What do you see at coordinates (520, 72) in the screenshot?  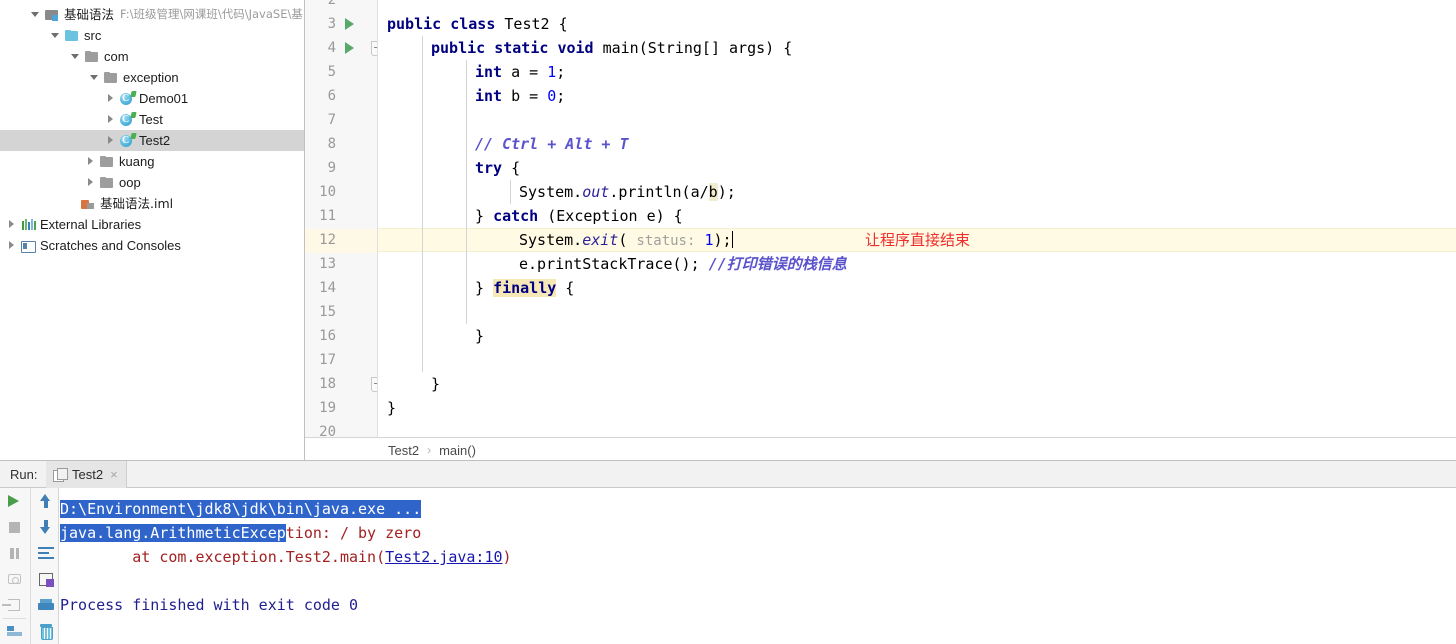 I see `code-line-5: int a = 1;` at bounding box center [520, 72].